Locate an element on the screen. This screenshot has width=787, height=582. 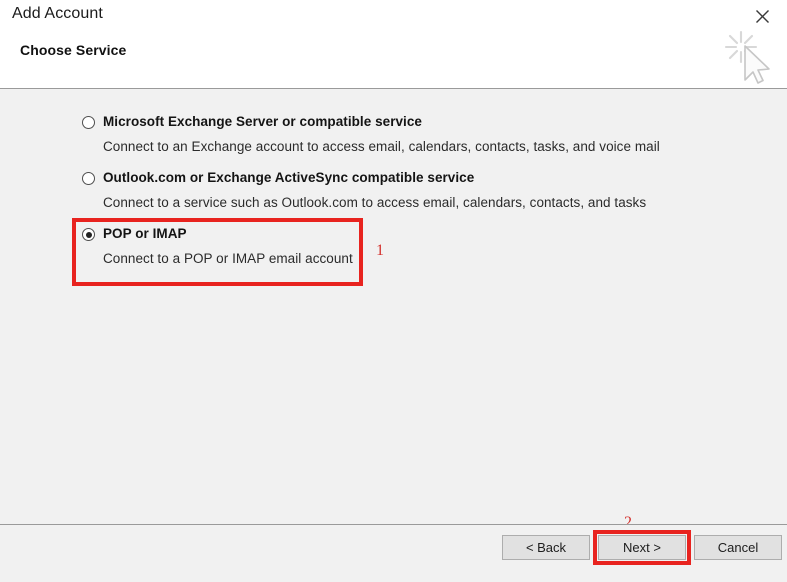
footer-buttons: < Back Next > Cancel is located at coordinates (642, 547).